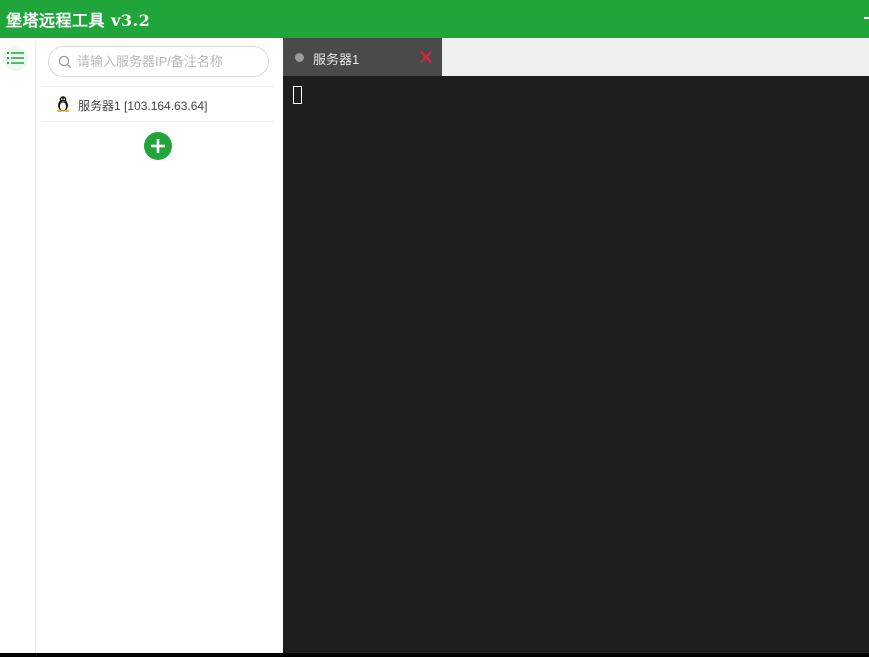 This screenshot has width=869, height=657. I want to click on server-item: 服务器1 [103.164.63.64], so click(158, 104).